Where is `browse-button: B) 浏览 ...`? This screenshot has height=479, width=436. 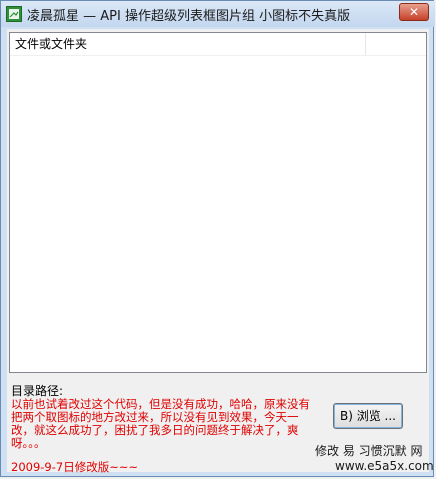 browse-button: B) 浏览 ... is located at coordinates (368, 416).